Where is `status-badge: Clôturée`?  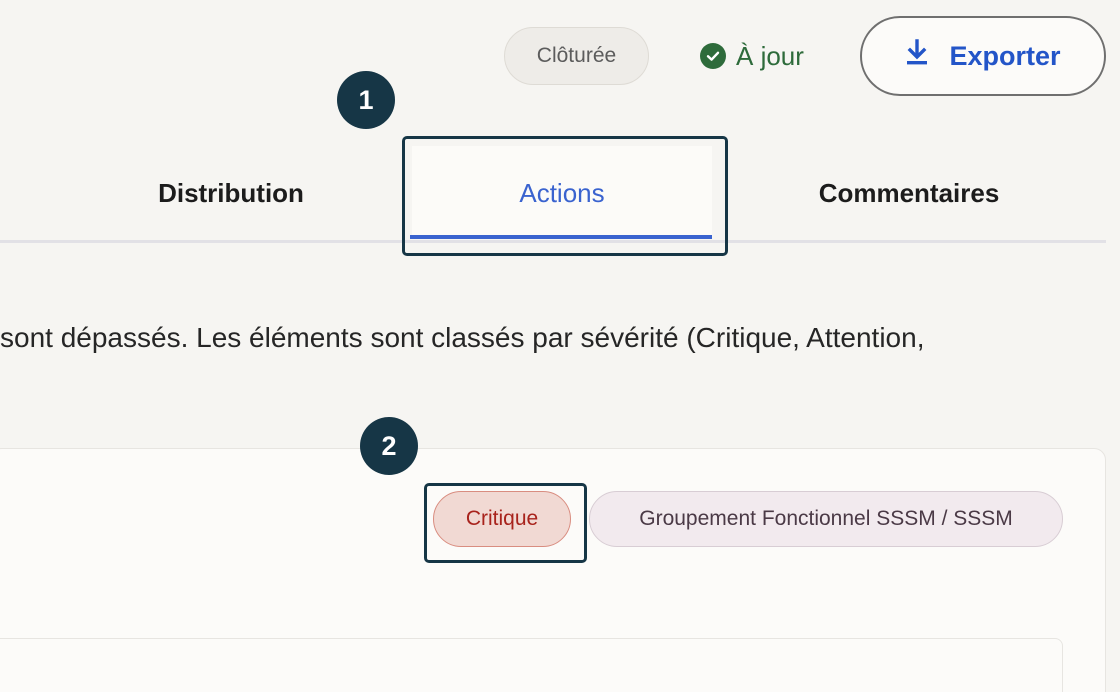 status-badge: Clôturée is located at coordinates (576, 56).